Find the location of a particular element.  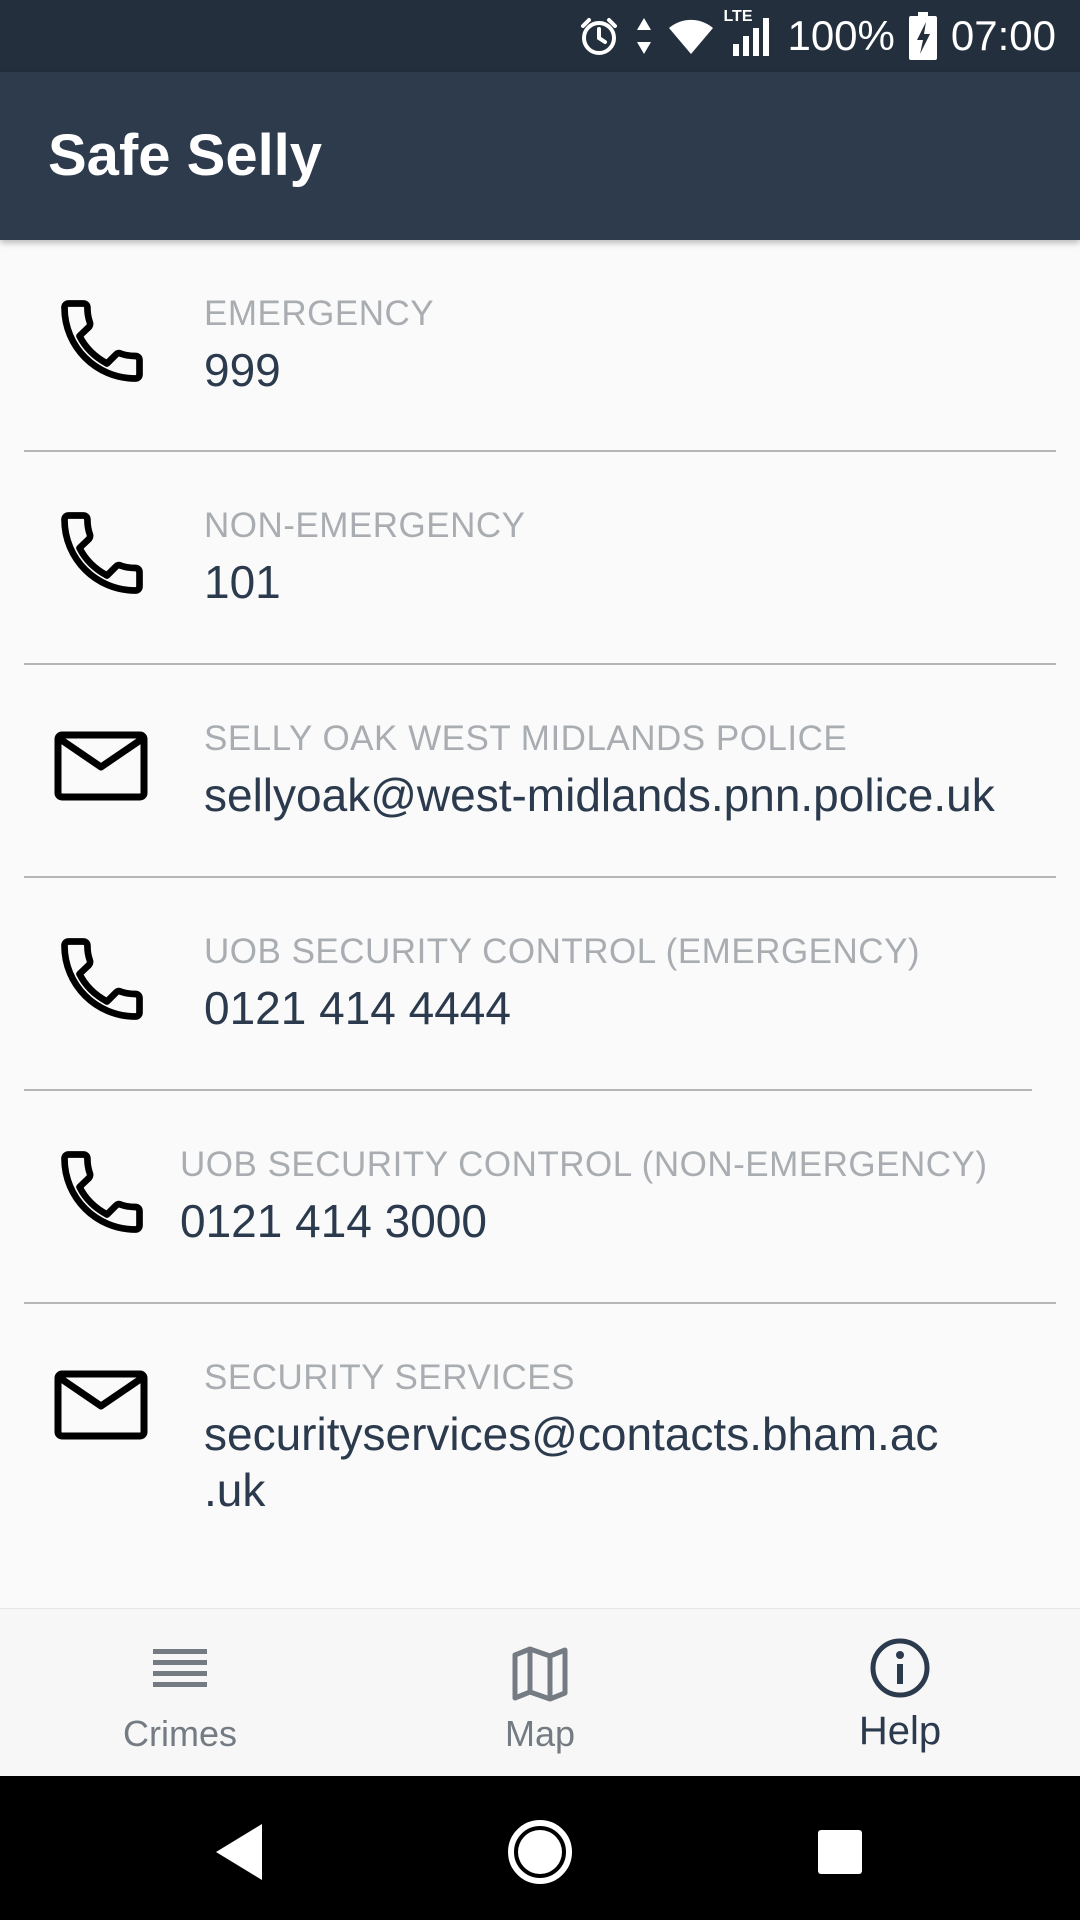

contact-item-emergency: EMERGENCY 999 is located at coordinates (540, 346).